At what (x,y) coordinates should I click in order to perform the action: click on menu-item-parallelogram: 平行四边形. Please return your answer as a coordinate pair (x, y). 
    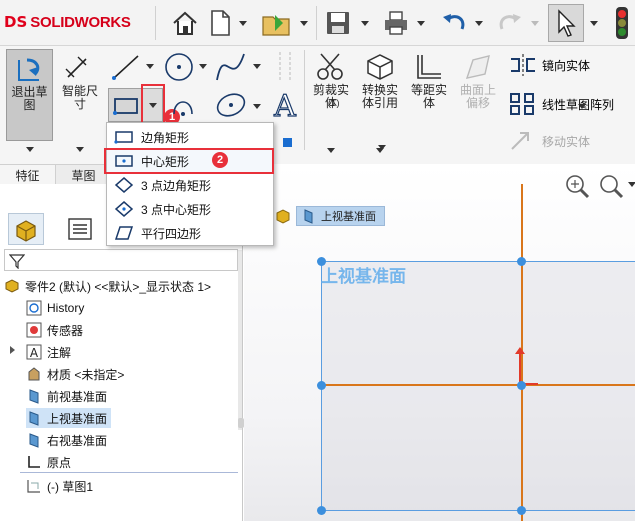
    Looking at the image, I should click on (190, 233).